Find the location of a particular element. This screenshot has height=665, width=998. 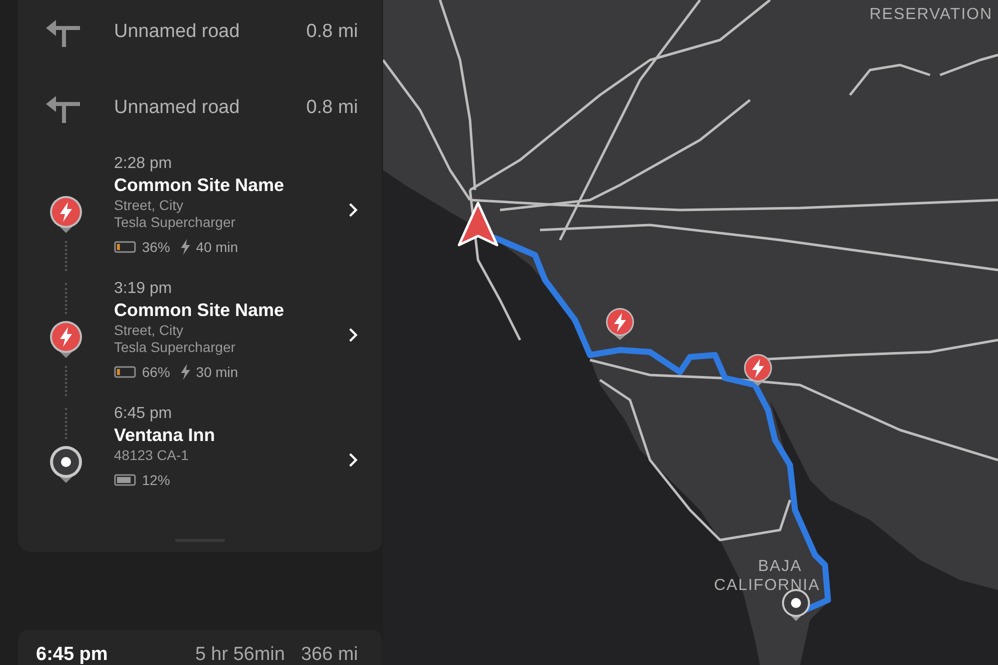

map-region-label: CALIFORNIA is located at coordinates (767, 585).